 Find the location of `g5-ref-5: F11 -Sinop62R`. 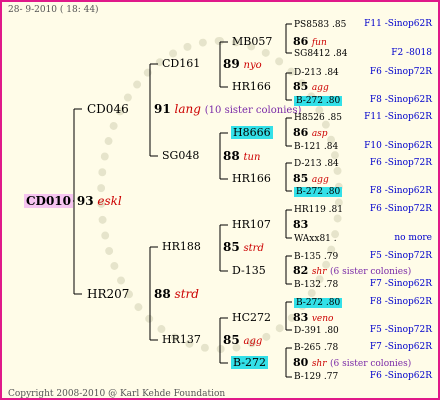

g5-ref-5: F11 -Sinop62R is located at coordinates (398, 117).